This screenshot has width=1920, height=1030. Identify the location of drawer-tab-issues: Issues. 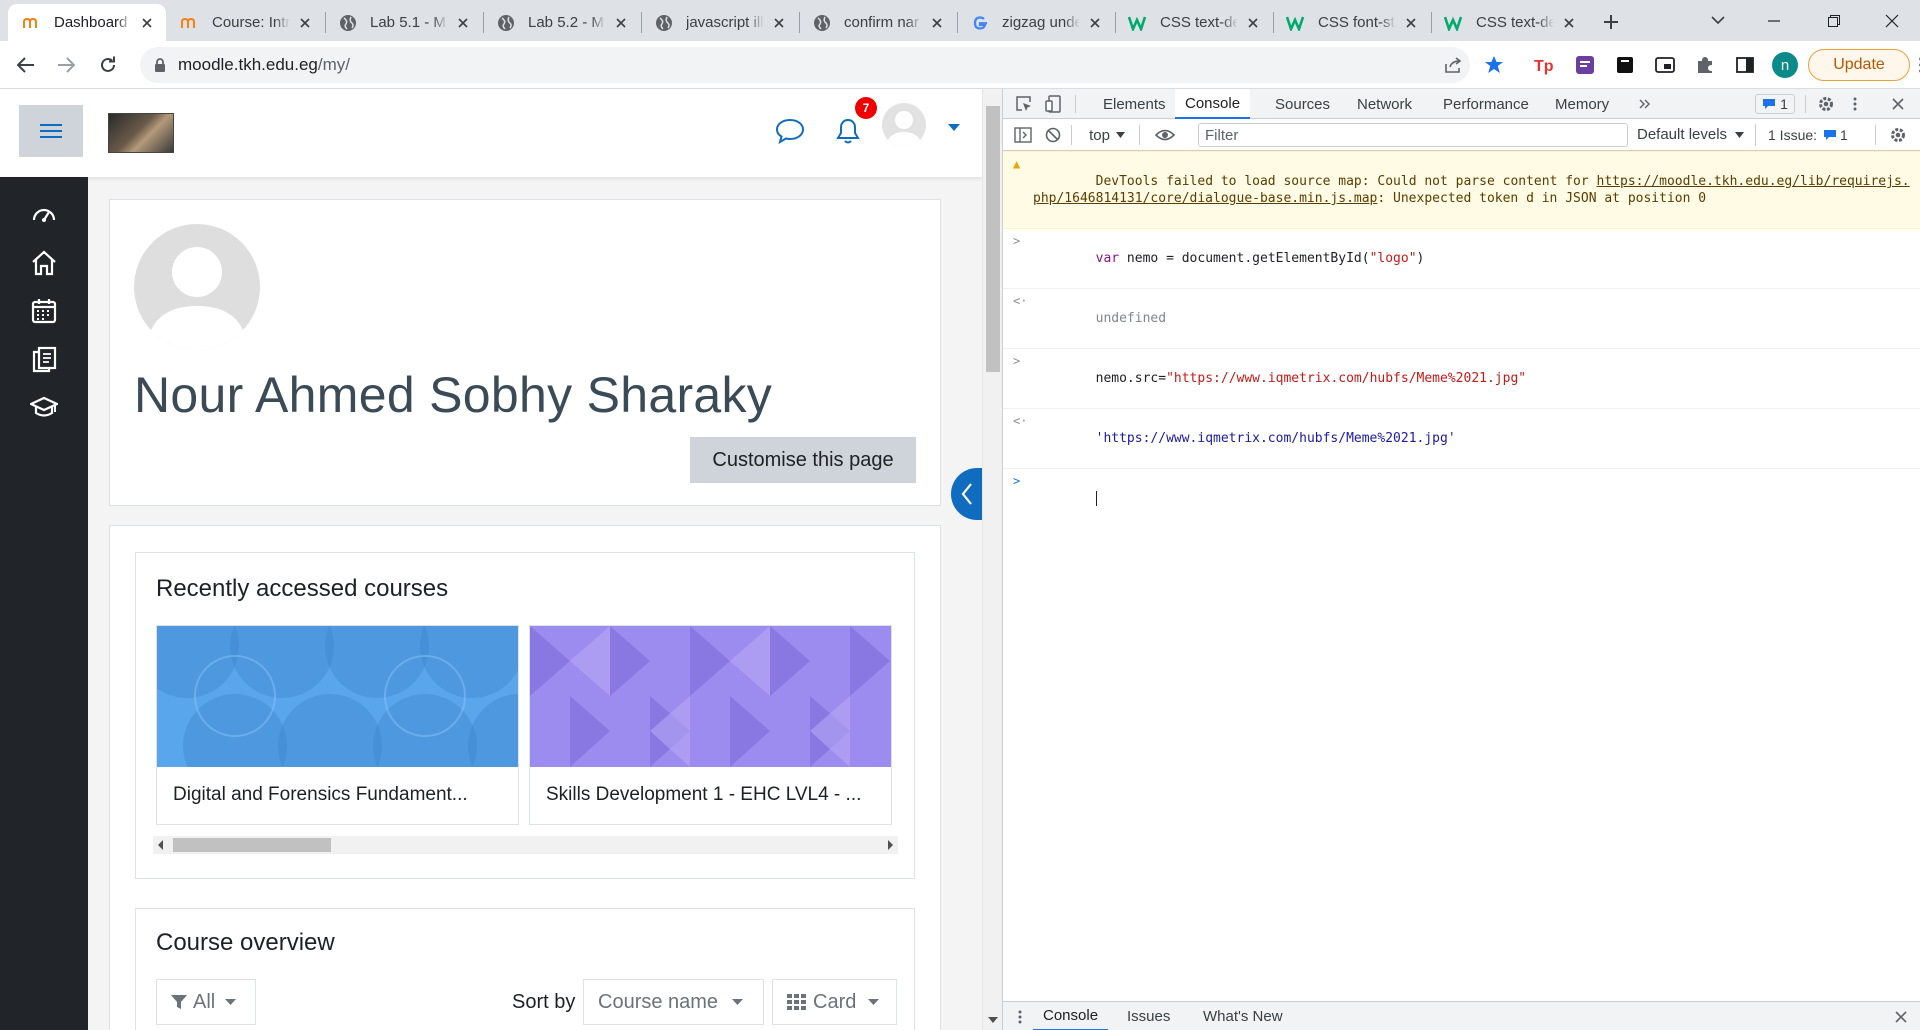
(1148, 1016).